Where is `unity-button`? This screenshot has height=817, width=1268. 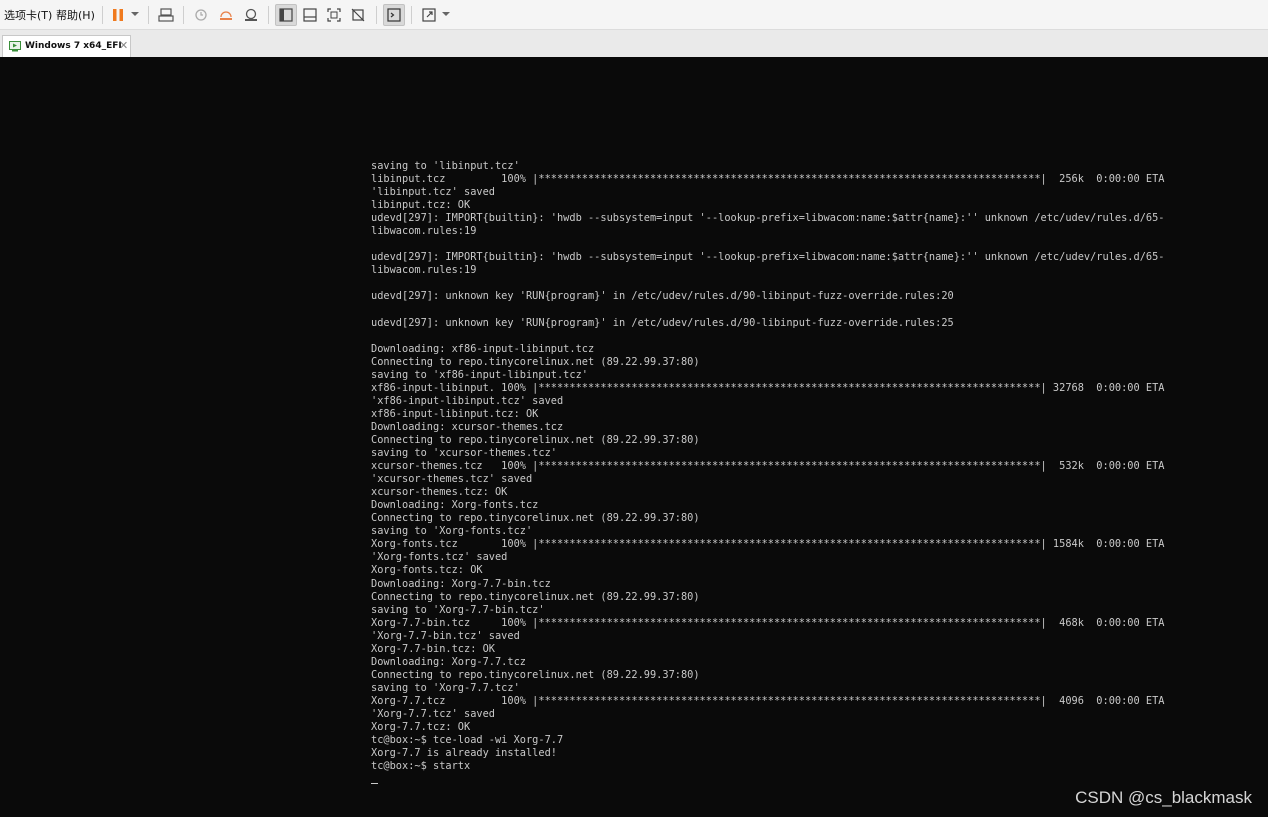
unity-button is located at coordinates (310, 15).